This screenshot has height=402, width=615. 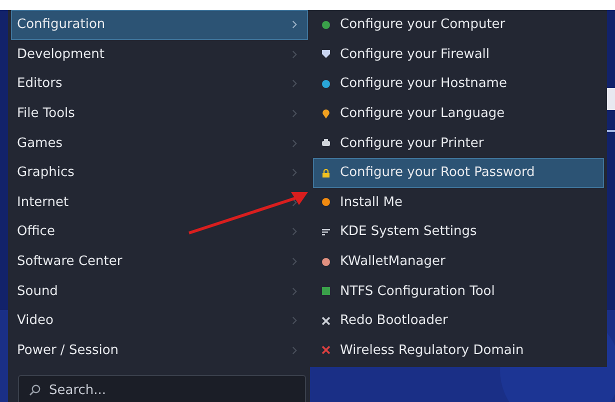 What do you see at coordinates (458, 25) in the screenshot?
I see `submenu-item: Configure your Computer` at bounding box center [458, 25].